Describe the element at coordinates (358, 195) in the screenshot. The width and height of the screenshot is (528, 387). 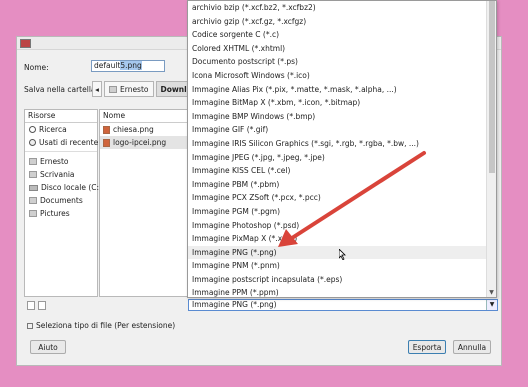
I see `annotation-arrow-line` at that location.